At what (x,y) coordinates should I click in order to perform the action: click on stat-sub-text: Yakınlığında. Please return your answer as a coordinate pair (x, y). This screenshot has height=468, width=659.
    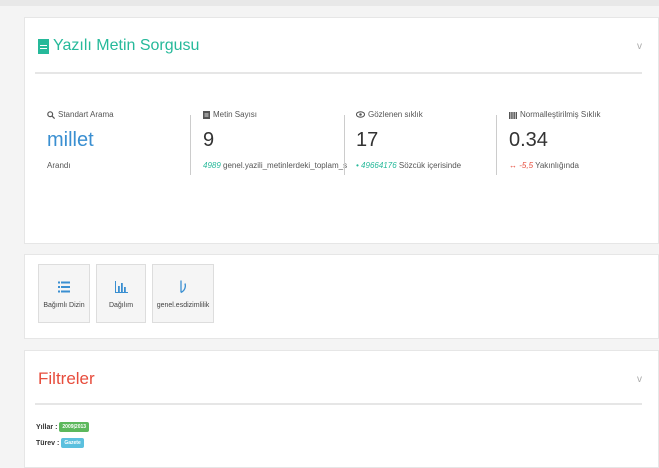
    Looking at the image, I should click on (557, 165).